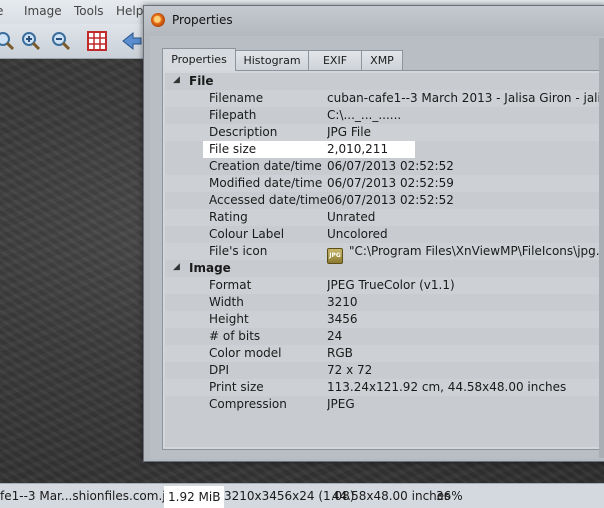  I want to click on property-key: File size, so click(233, 149).